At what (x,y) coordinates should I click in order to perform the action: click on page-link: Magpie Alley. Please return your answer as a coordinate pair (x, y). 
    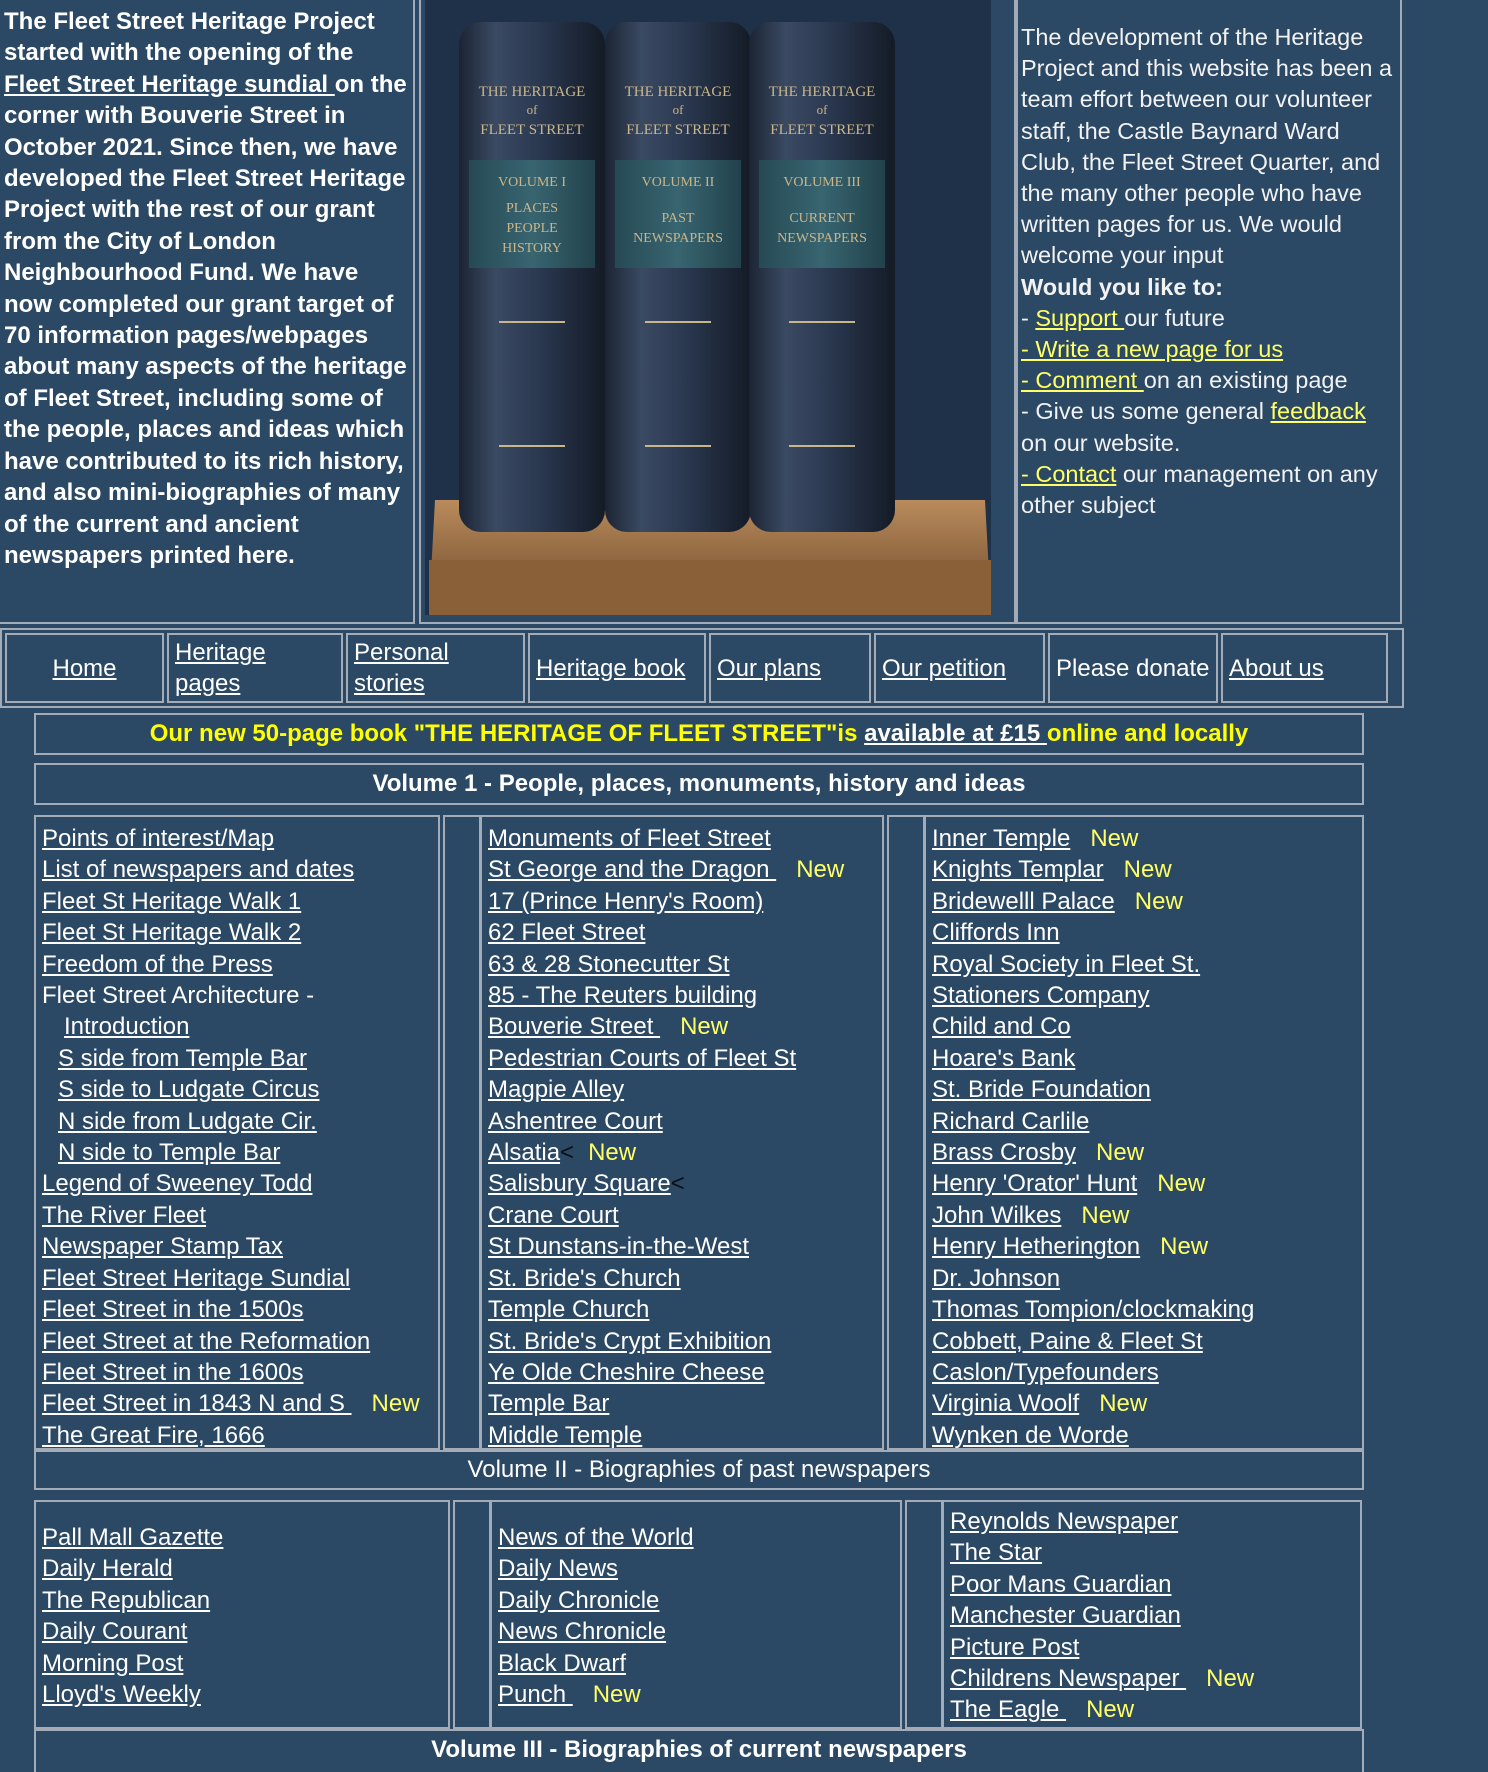
    Looking at the image, I should click on (556, 1089).